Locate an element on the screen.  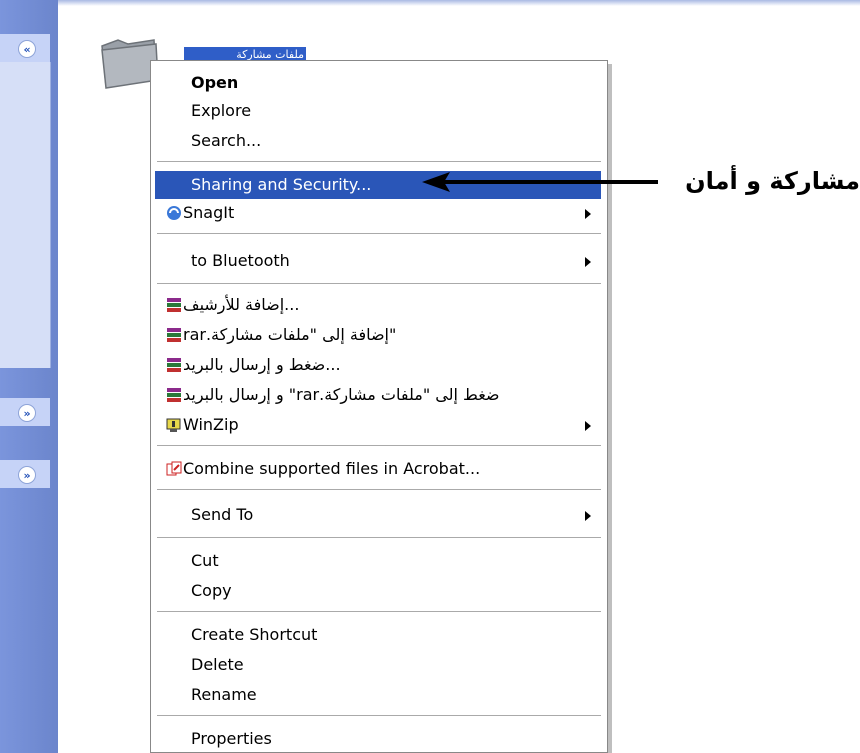
task-panel-body is located at coordinates (25, 215).